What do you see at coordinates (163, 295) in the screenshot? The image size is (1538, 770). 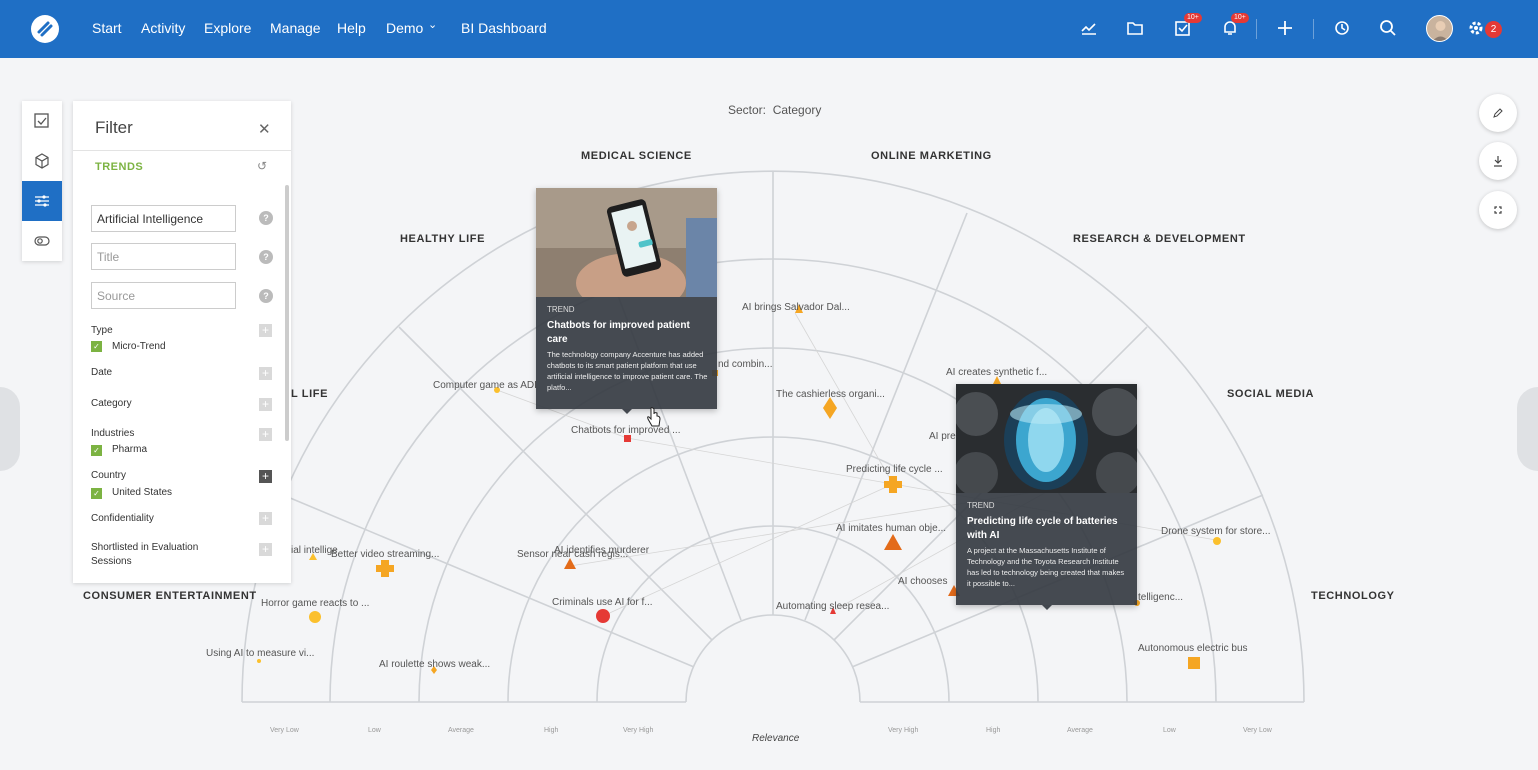 I see `source-input` at bounding box center [163, 295].